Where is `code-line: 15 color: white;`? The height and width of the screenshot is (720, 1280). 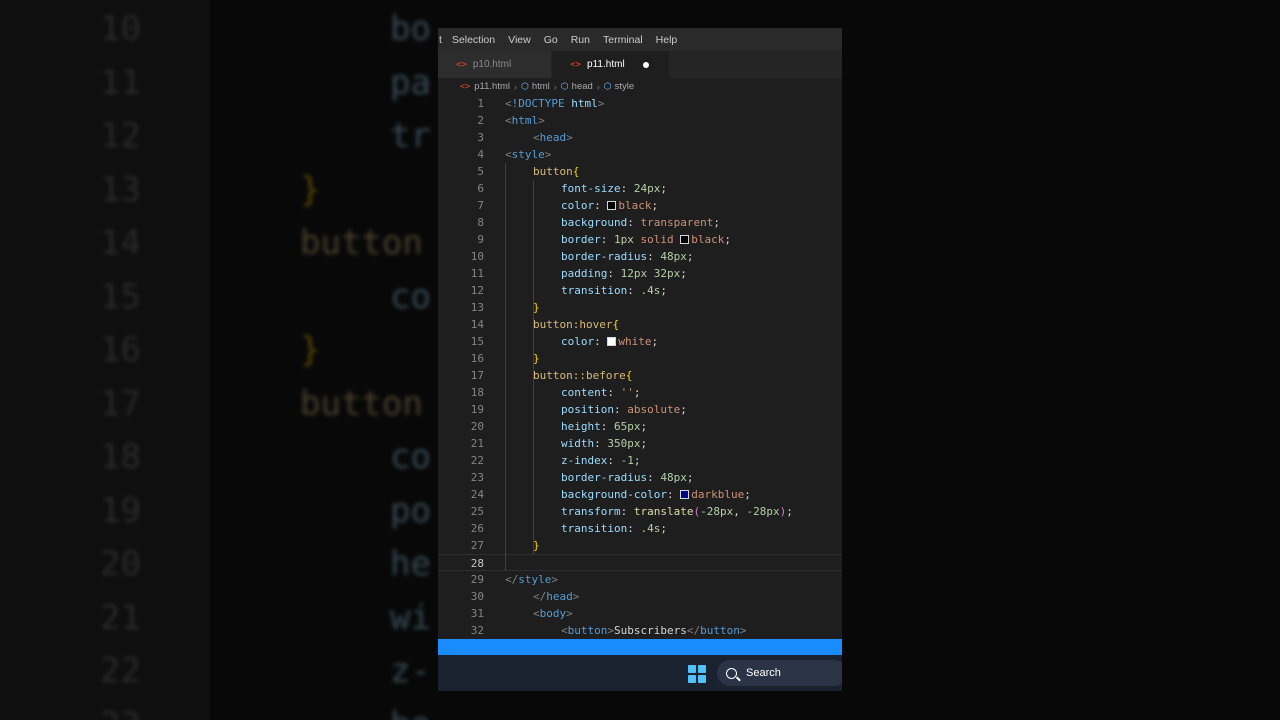 code-line: 15 color: white; is located at coordinates (640, 341).